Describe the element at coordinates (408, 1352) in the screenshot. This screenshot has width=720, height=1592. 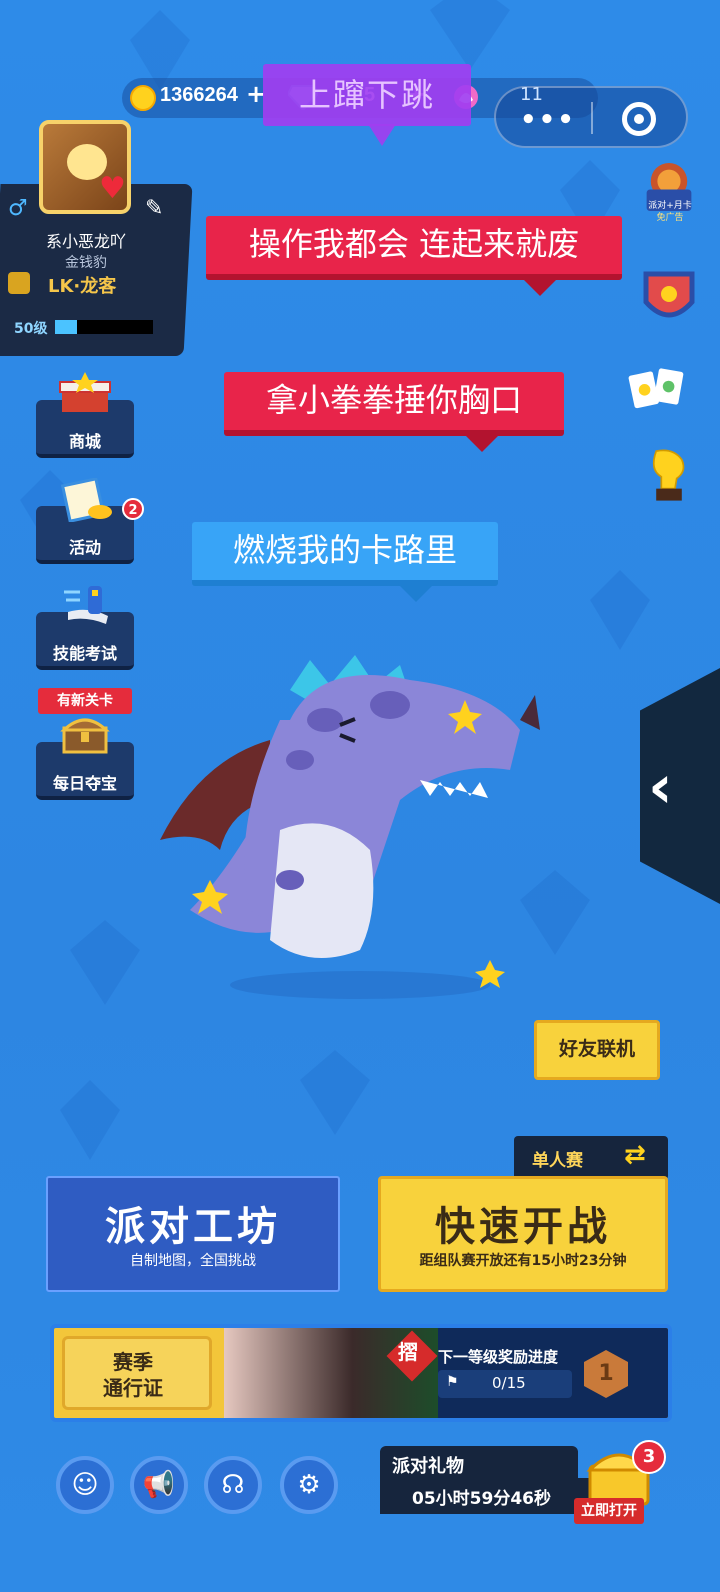
I see `season-stamp-text: 摺` at that location.